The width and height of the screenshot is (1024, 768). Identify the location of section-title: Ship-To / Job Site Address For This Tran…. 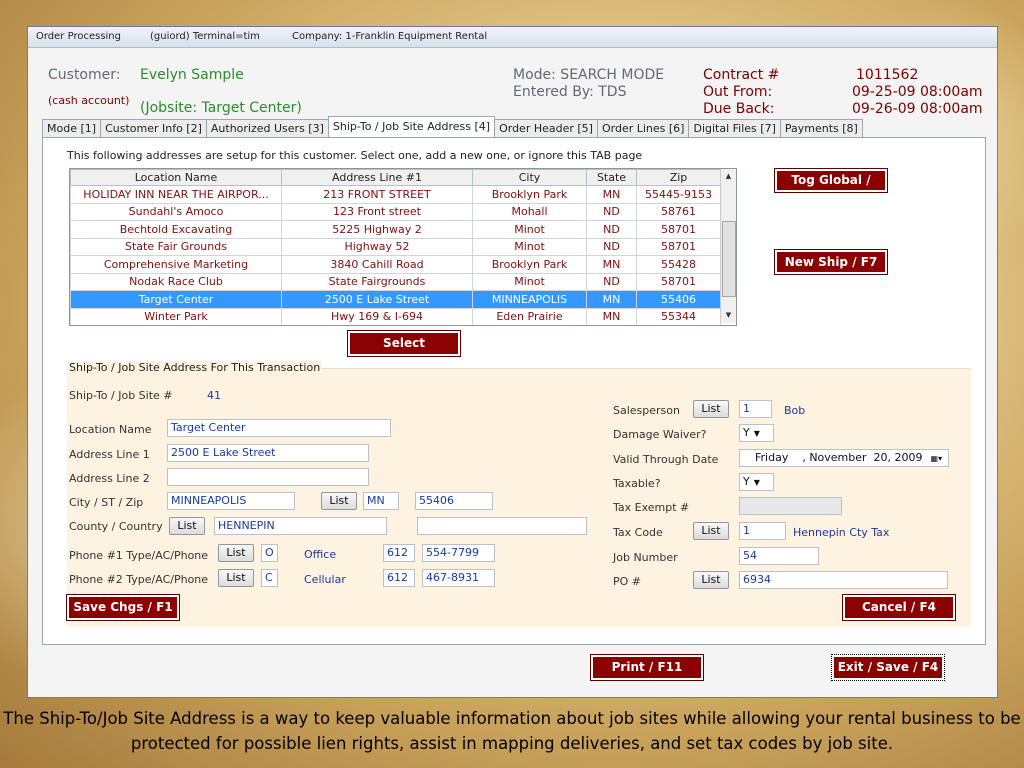
(195, 367).